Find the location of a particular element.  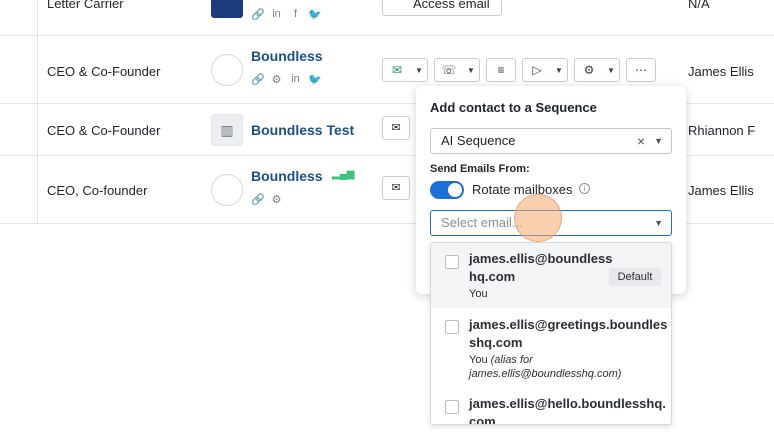

contact-title: Letter Carrier is located at coordinates (85, 5).